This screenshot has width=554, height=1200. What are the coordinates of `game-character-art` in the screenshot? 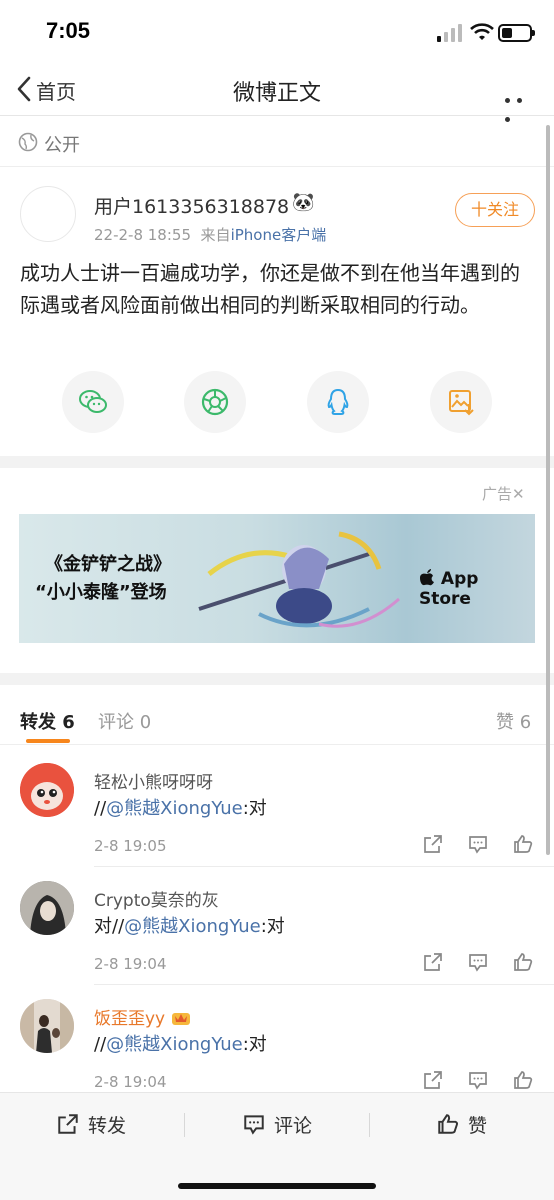 It's located at (299, 579).